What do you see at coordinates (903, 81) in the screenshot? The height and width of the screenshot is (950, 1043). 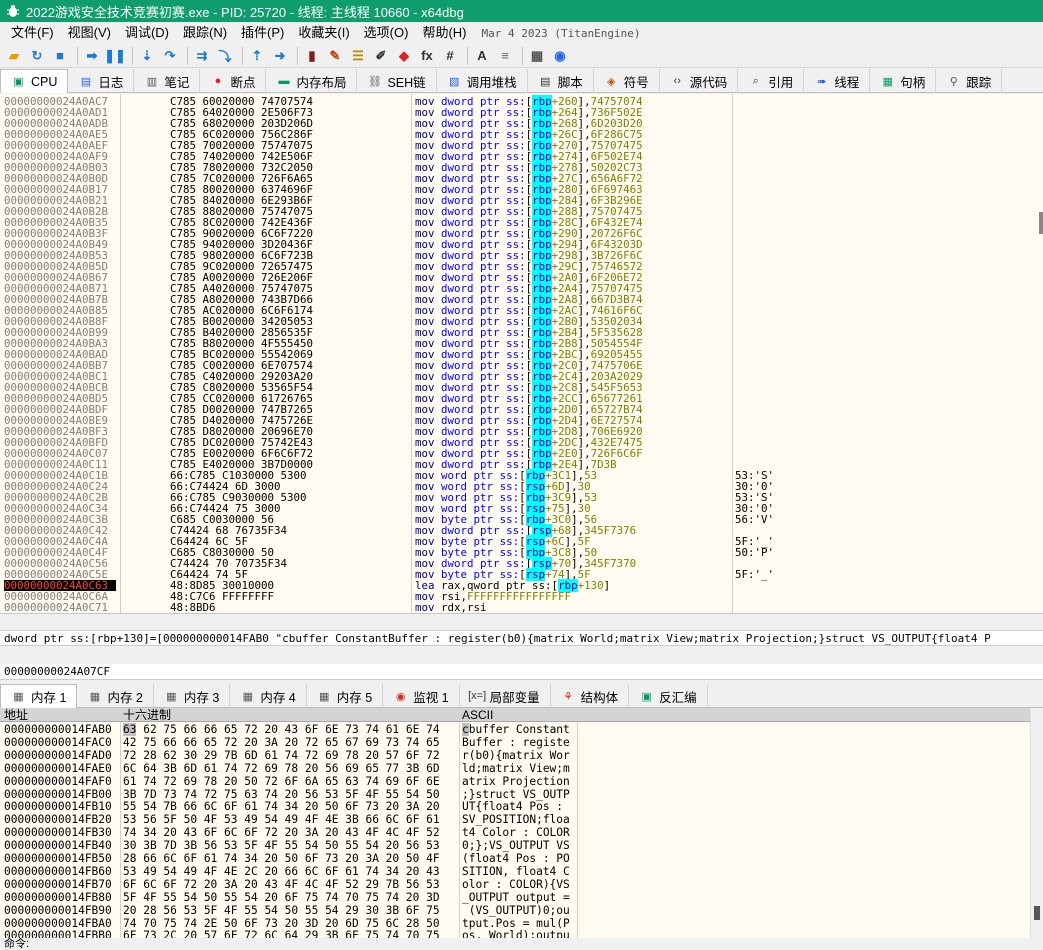 I see `tab-handles: ▦ 句柄` at bounding box center [903, 81].